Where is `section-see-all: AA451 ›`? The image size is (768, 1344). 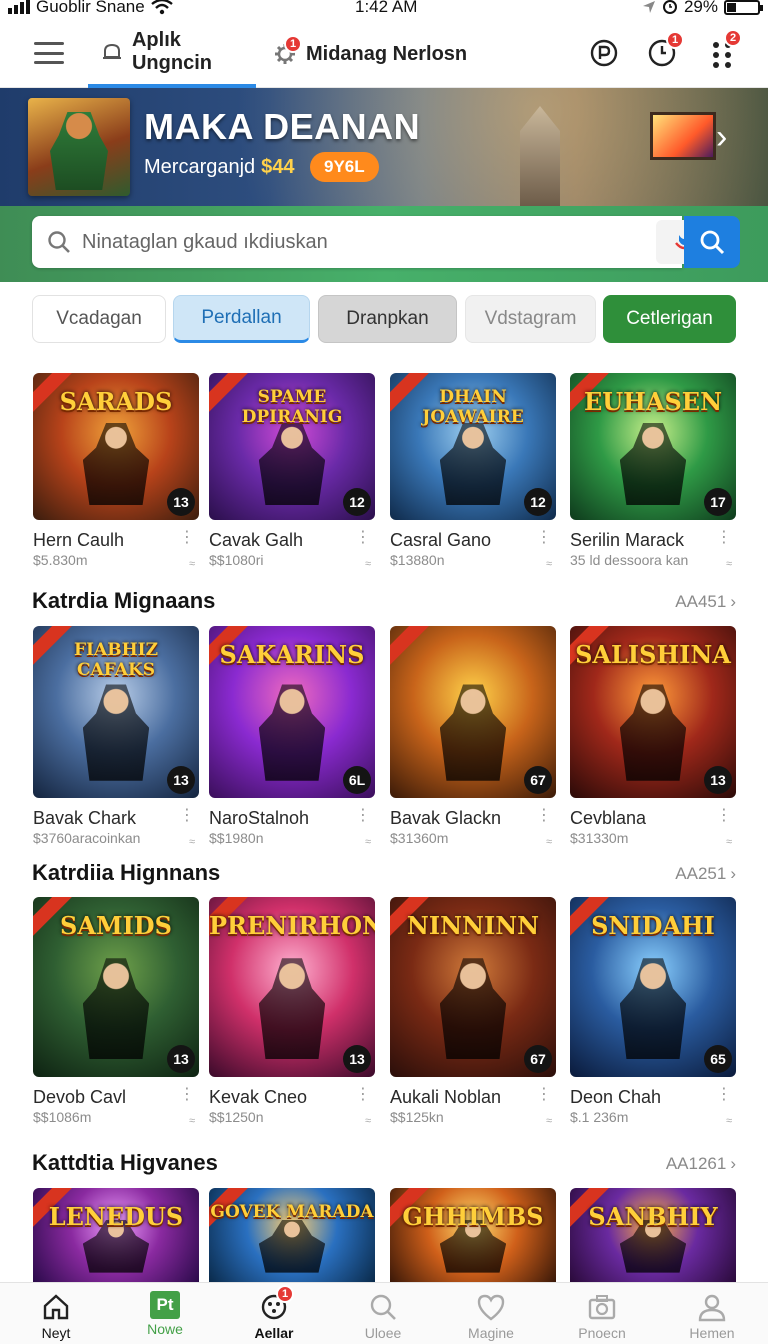
section-see-all: AA451 › is located at coordinates (705, 602).